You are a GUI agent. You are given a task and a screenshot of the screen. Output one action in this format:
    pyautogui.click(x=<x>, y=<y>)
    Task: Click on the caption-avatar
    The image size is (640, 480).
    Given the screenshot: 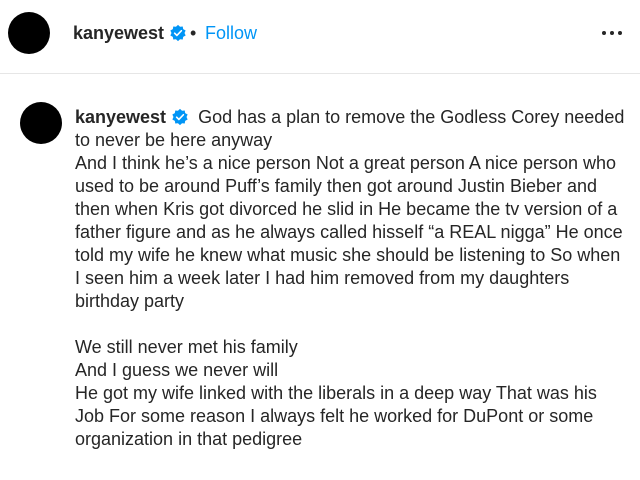 What is the action you would take?
    pyautogui.click(x=41, y=123)
    